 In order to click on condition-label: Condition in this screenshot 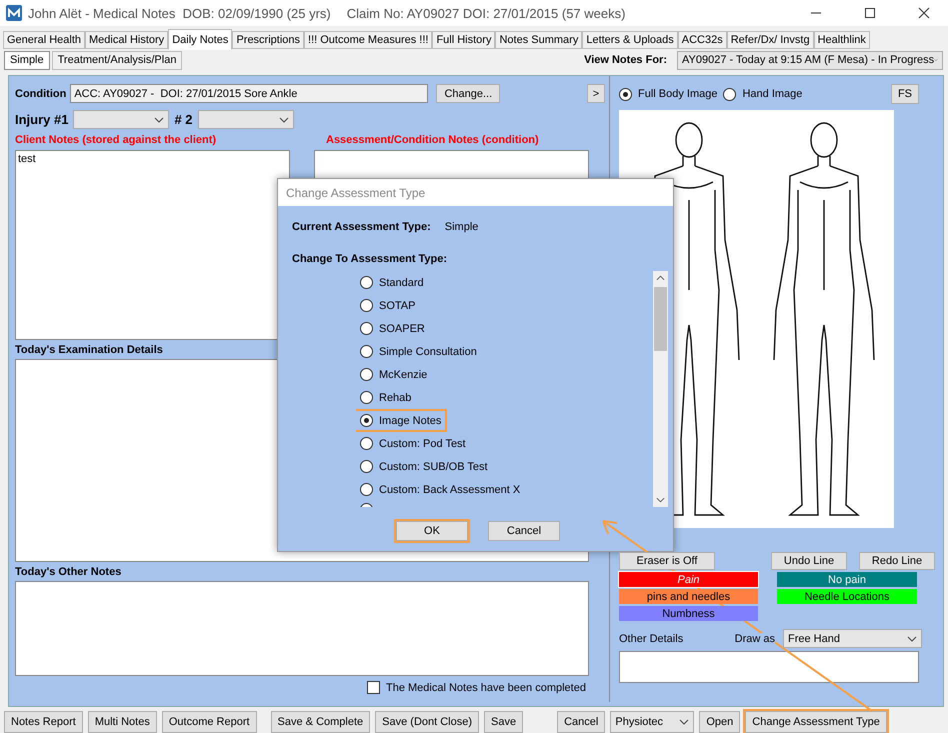, I will do `click(40, 94)`.